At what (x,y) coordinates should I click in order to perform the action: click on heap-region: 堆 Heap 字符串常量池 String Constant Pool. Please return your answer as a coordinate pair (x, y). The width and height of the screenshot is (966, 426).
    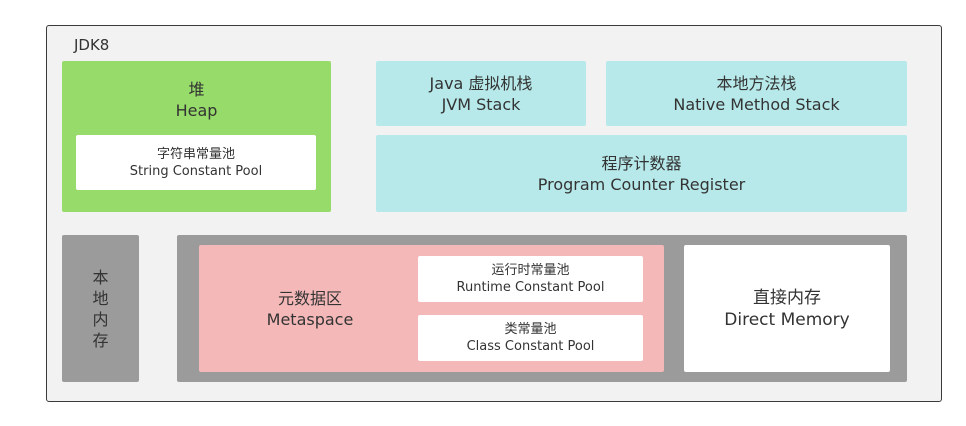
    Looking at the image, I should click on (196, 136).